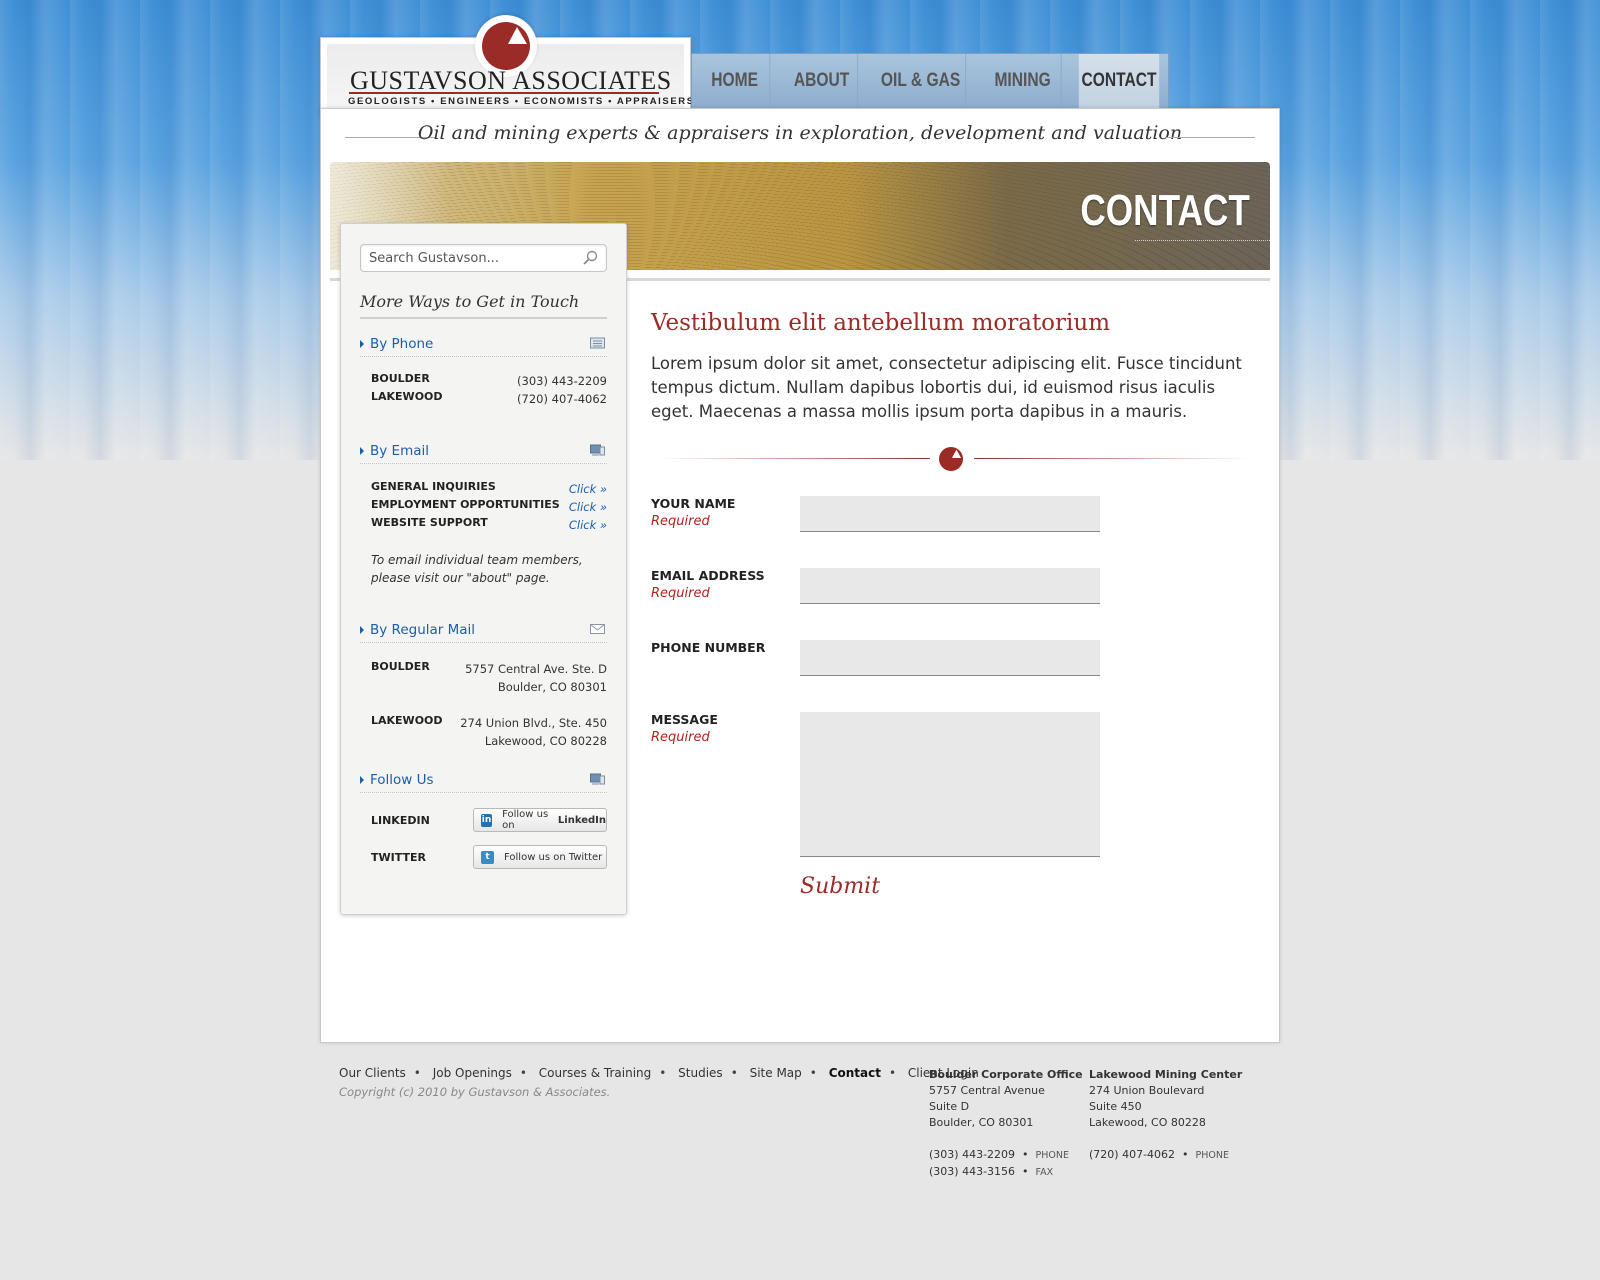  What do you see at coordinates (401, 344) in the screenshot?
I see `section-phone-label: By Phone` at bounding box center [401, 344].